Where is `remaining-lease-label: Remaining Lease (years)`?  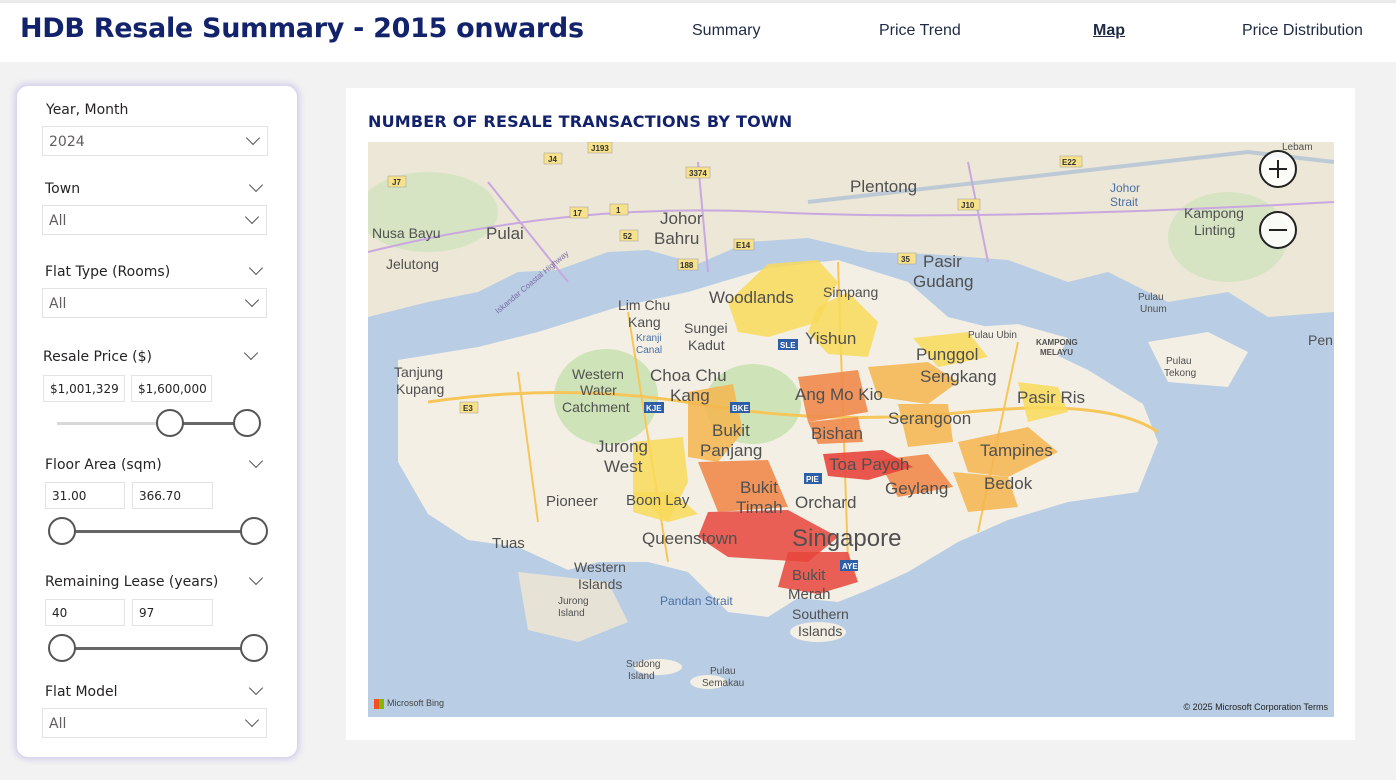
remaining-lease-label: Remaining Lease (years) is located at coordinates (132, 582).